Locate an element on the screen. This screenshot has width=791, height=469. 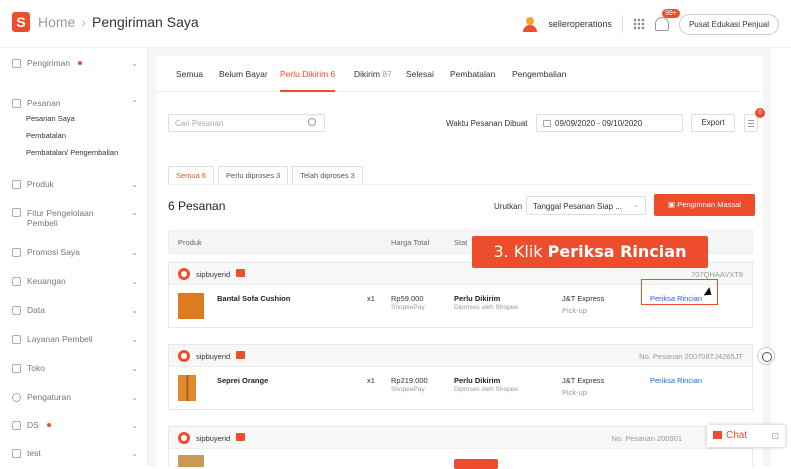
view-details-link: Periksa Rincian is located at coordinates (676, 380).